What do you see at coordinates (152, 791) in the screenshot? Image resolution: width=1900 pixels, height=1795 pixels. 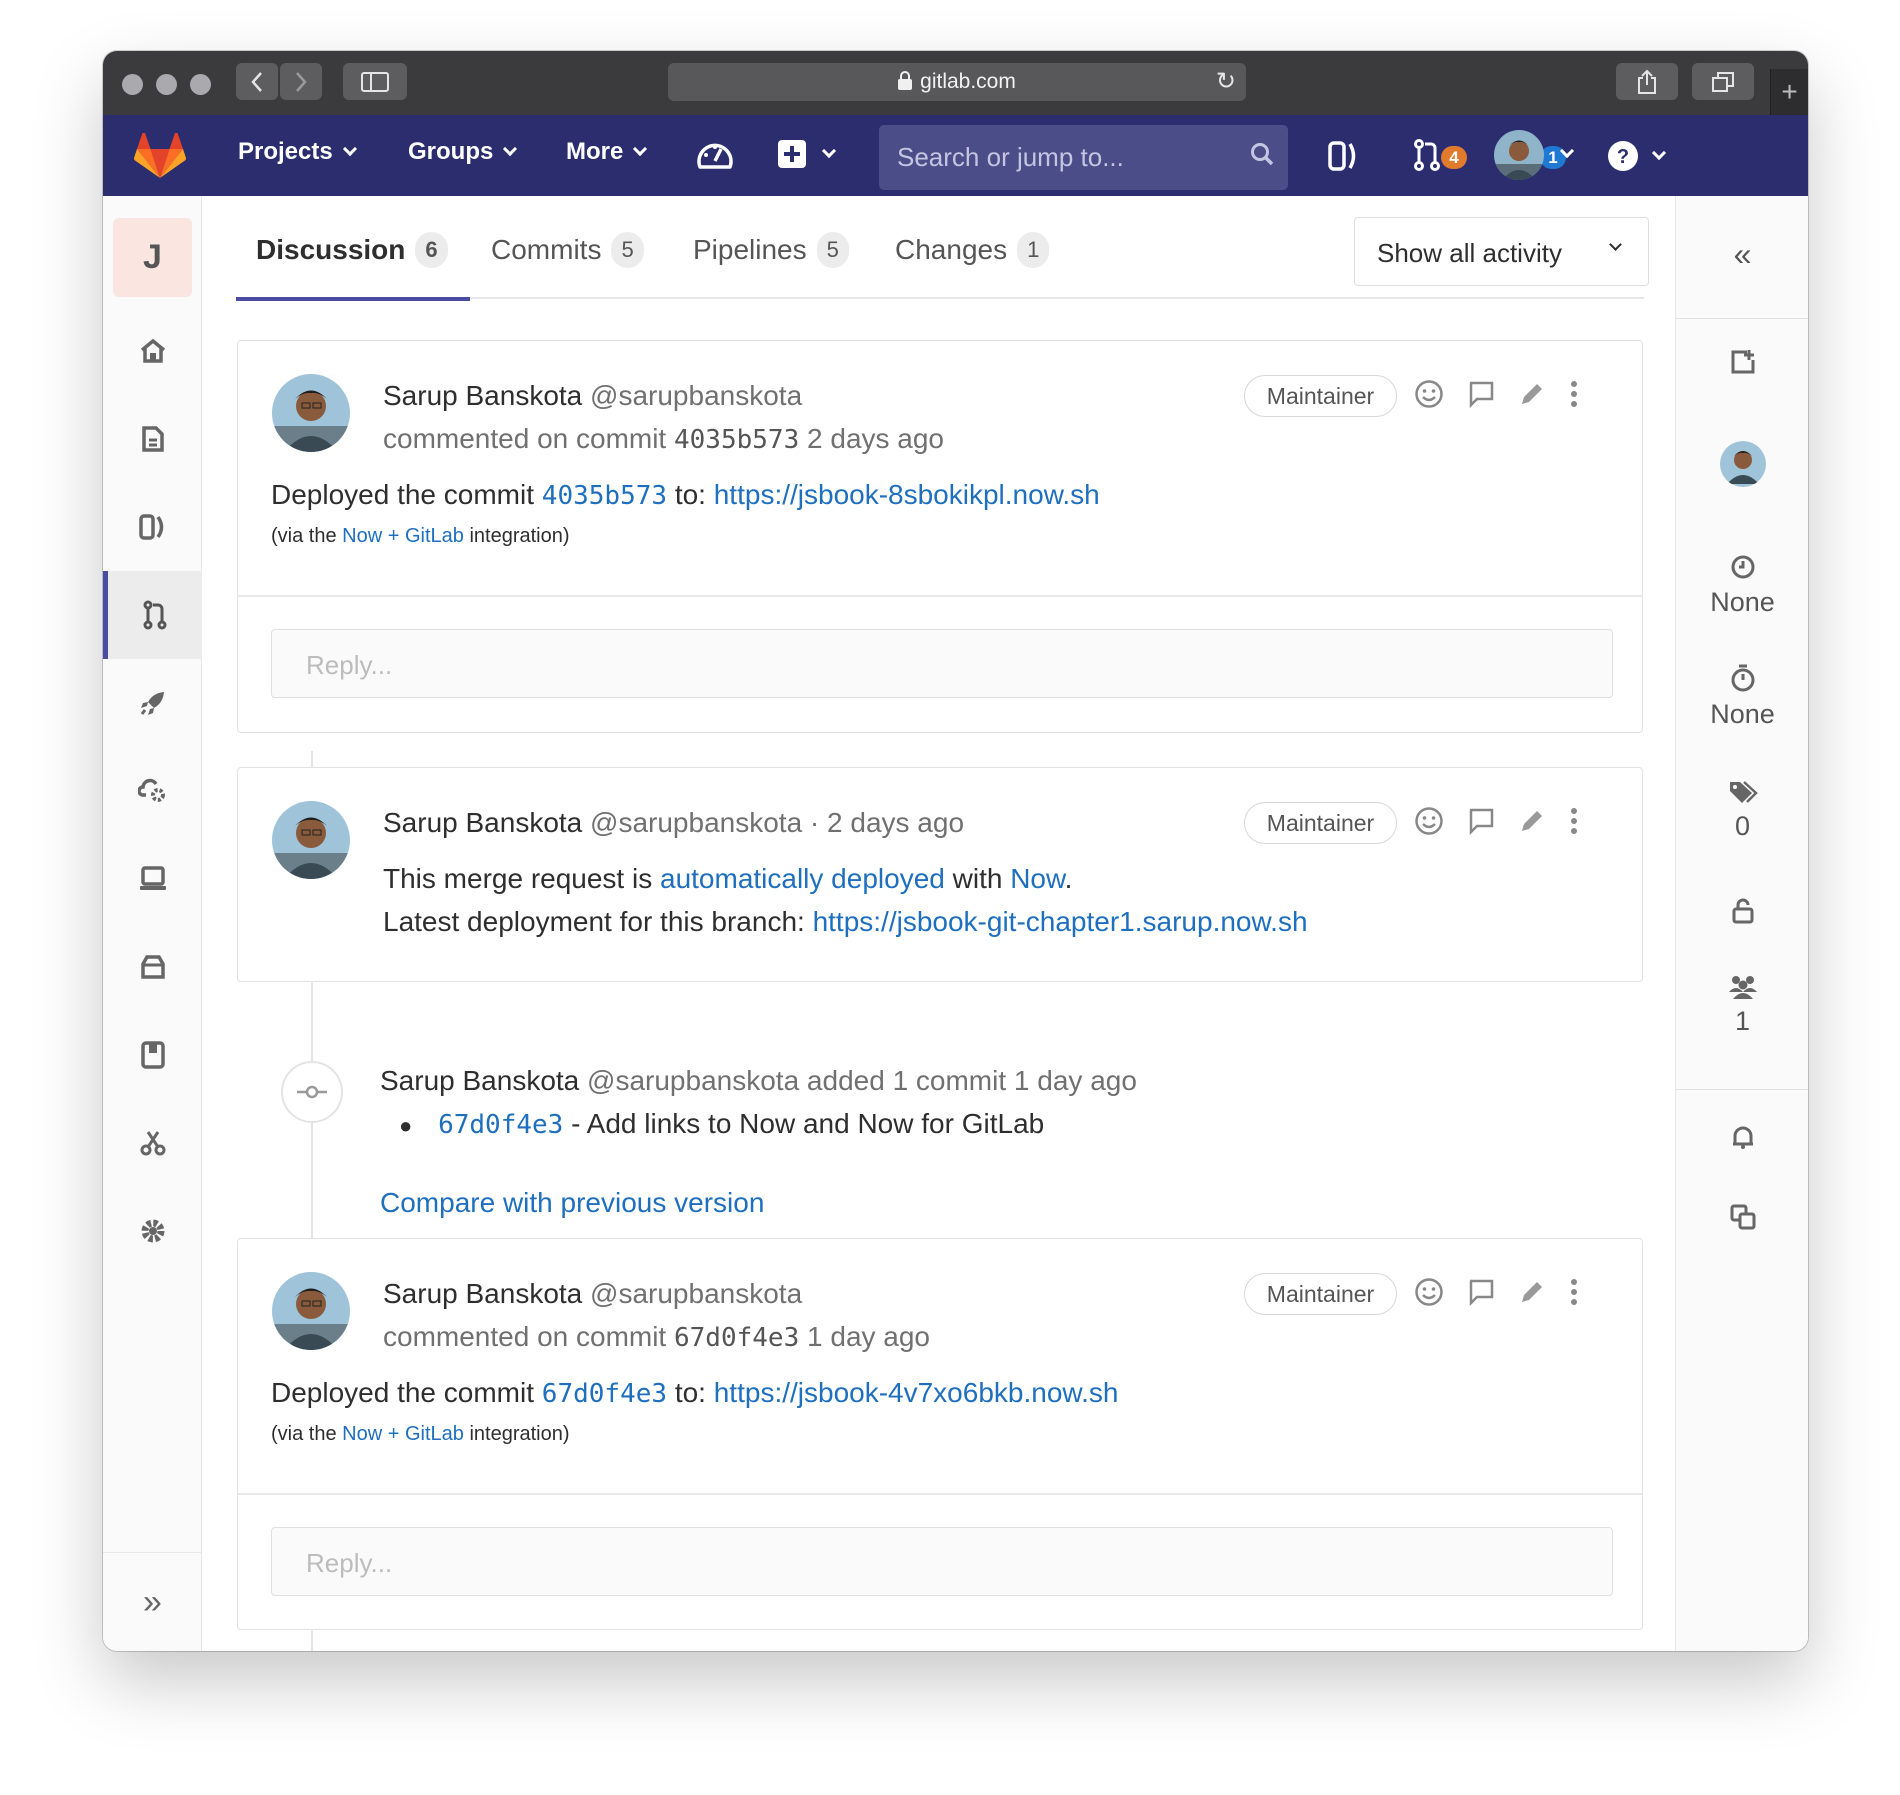 I see `sidebar-item-operations` at bounding box center [152, 791].